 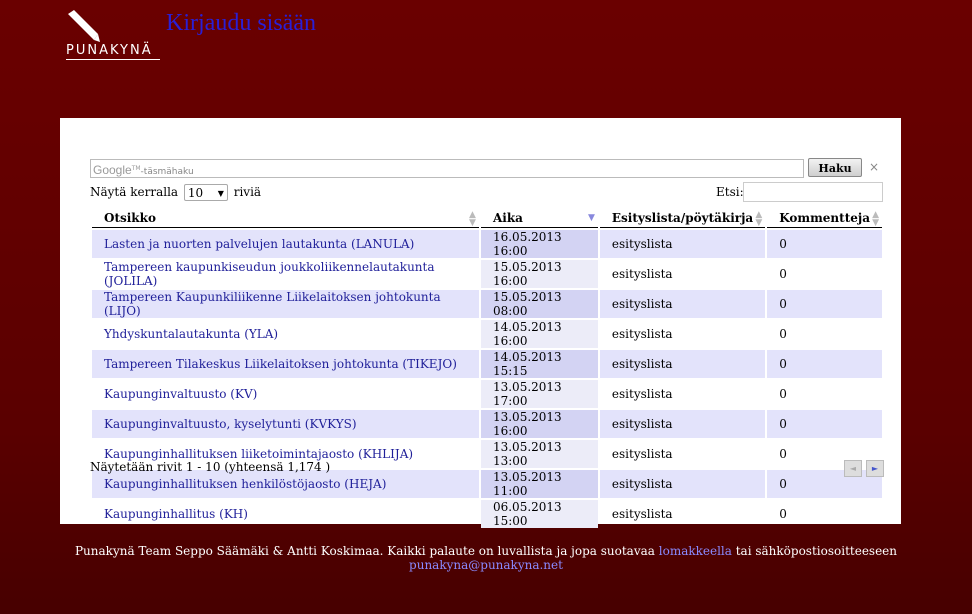 I want to click on filter-label: Etsi:, so click(x=730, y=192).